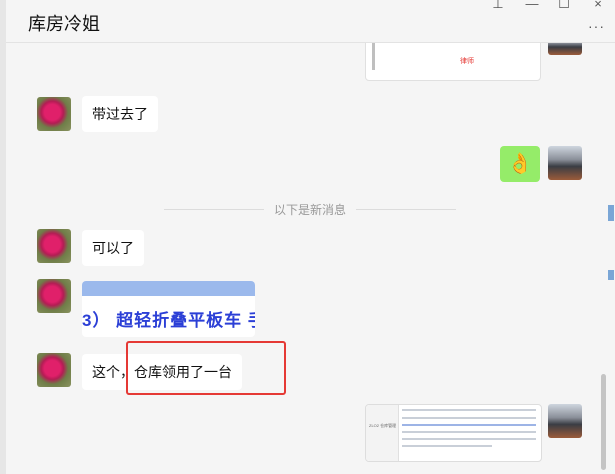 The width and height of the screenshot is (615, 474). Describe the element at coordinates (168, 309) in the screenshot. I see `image-message: 3） 超轻折叠平板车 手` at that location.